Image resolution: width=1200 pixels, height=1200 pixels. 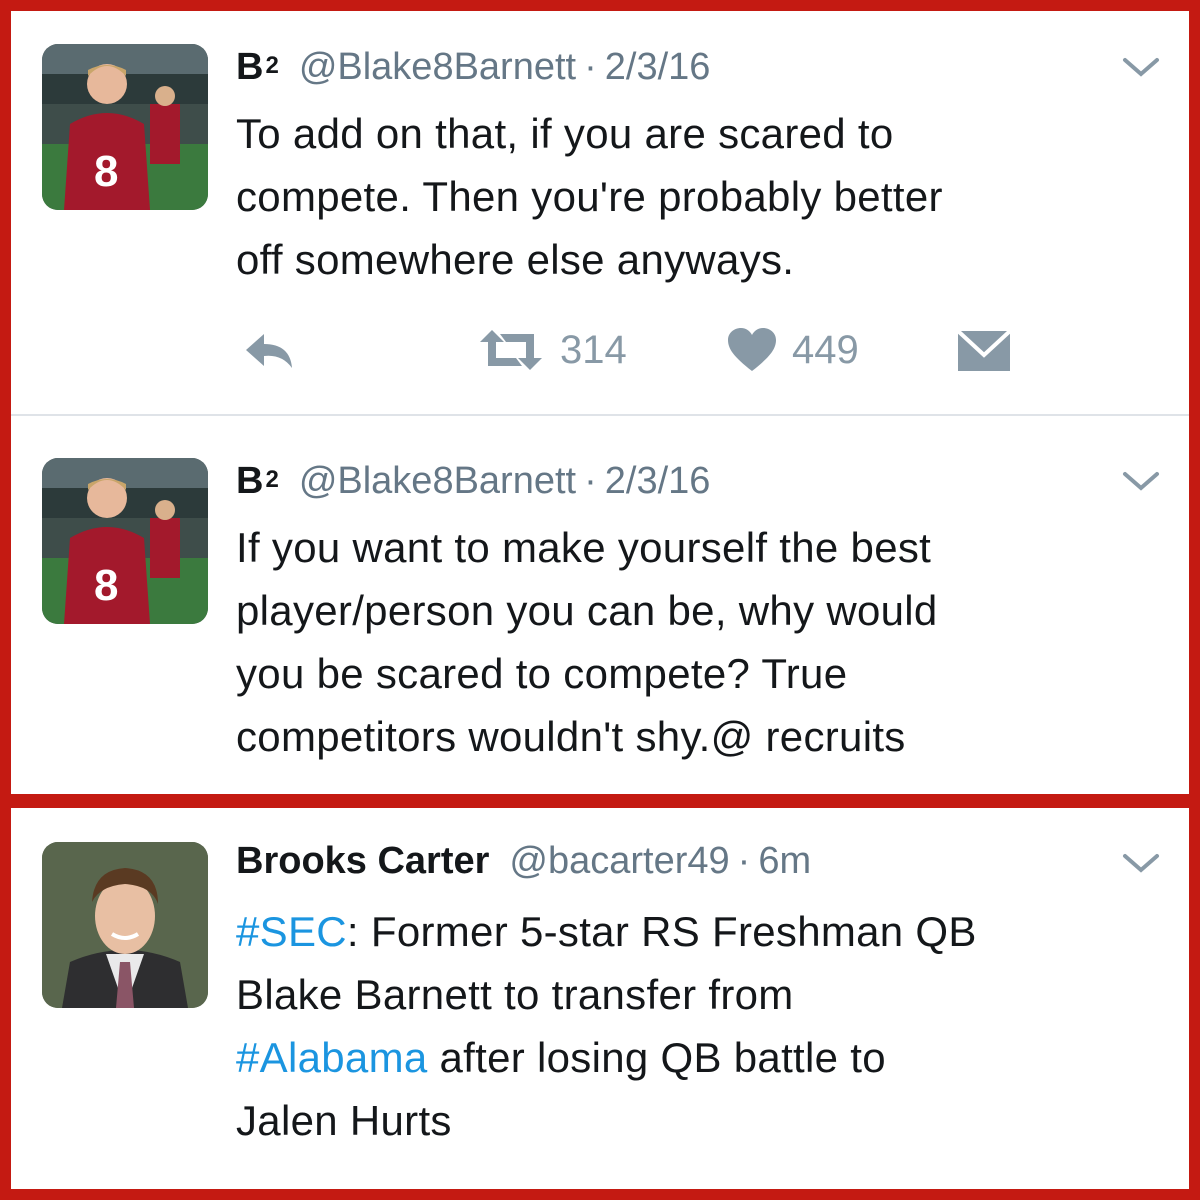 What do you see at coordinates (125, 925) in the screenshot?
I see `avatar` at bounding box center [125, 925].